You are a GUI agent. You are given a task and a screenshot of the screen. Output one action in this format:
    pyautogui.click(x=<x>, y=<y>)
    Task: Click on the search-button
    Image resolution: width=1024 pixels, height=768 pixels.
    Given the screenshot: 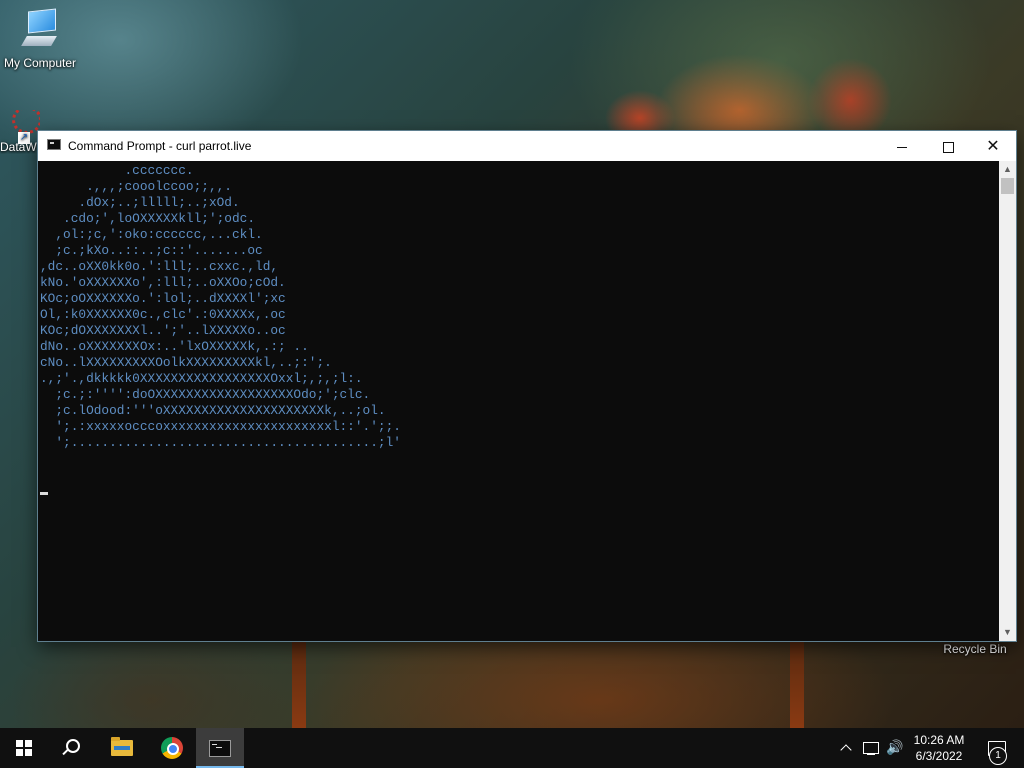 What is the action you would take?
    pyautogui.click(x=72, y=748)
    